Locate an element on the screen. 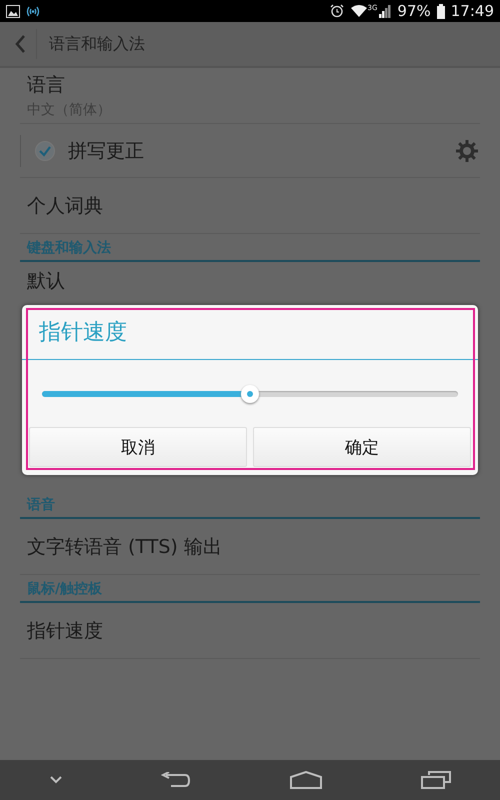 The image size is (500, 800). battery-percent: 97% is located at coordinates (414, 11).